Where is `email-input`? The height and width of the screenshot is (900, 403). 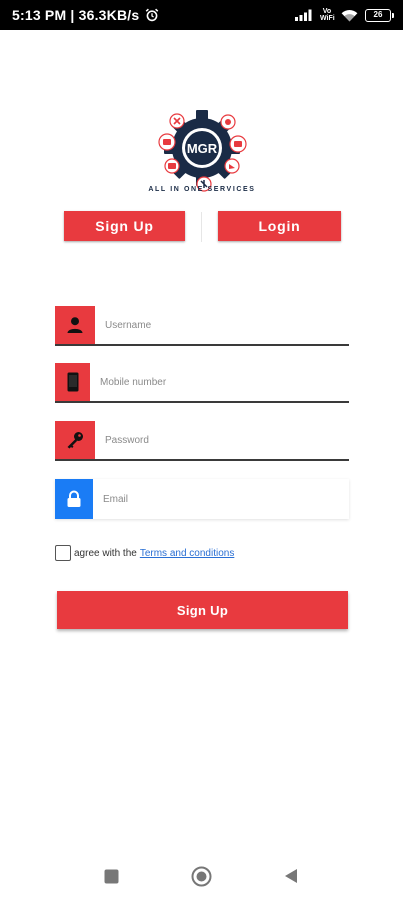
email-input is located at coordinates (221, 499).